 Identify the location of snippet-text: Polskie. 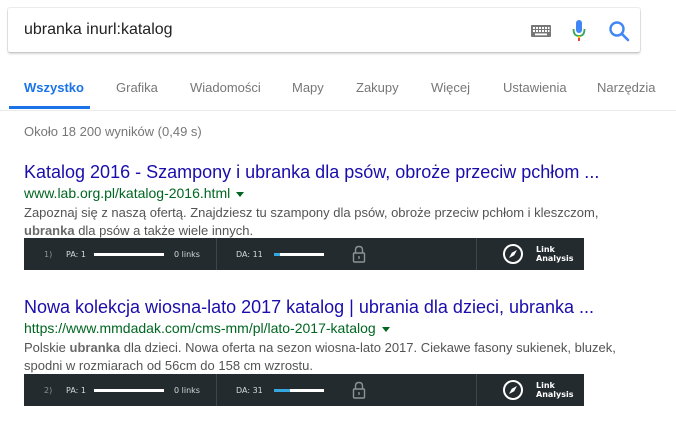
(47, 347).